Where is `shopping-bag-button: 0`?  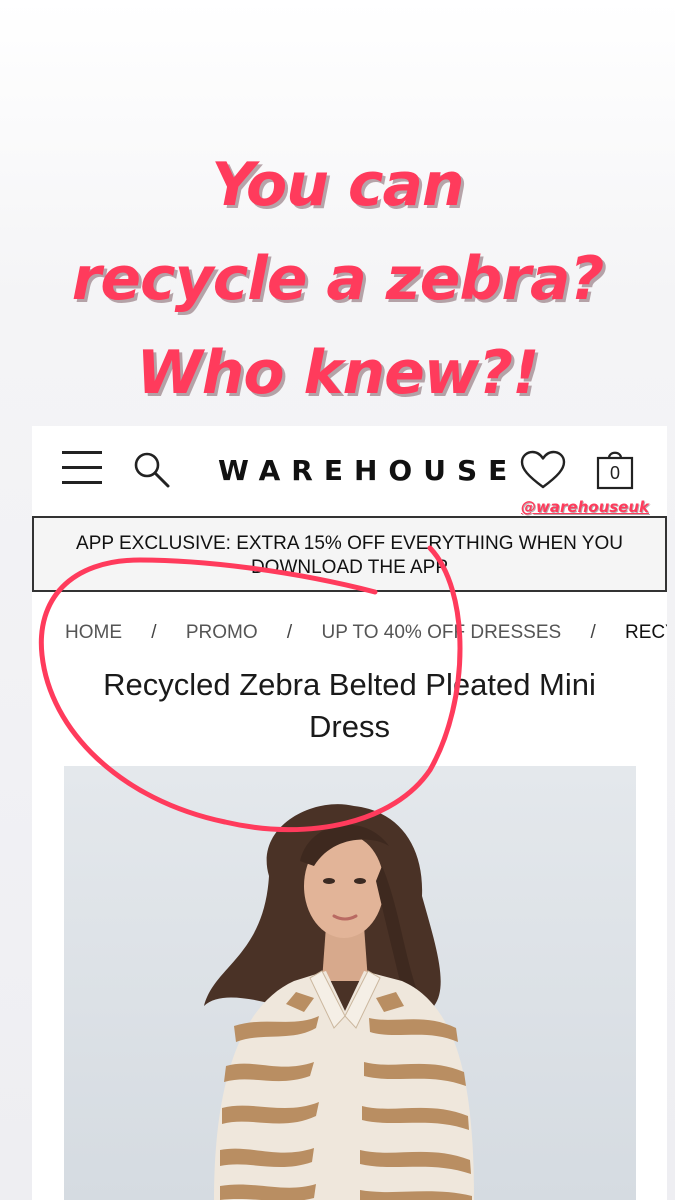
shopping-bag-button: 0 is located at coordinates (615, 468).